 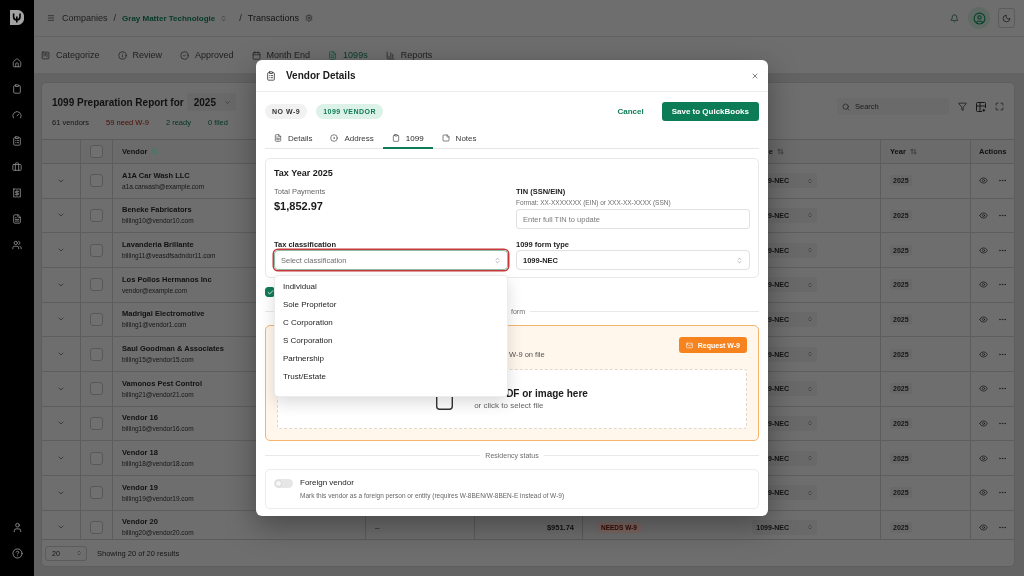 I want to click on briefcase-icon, so click(x=17, y=167).